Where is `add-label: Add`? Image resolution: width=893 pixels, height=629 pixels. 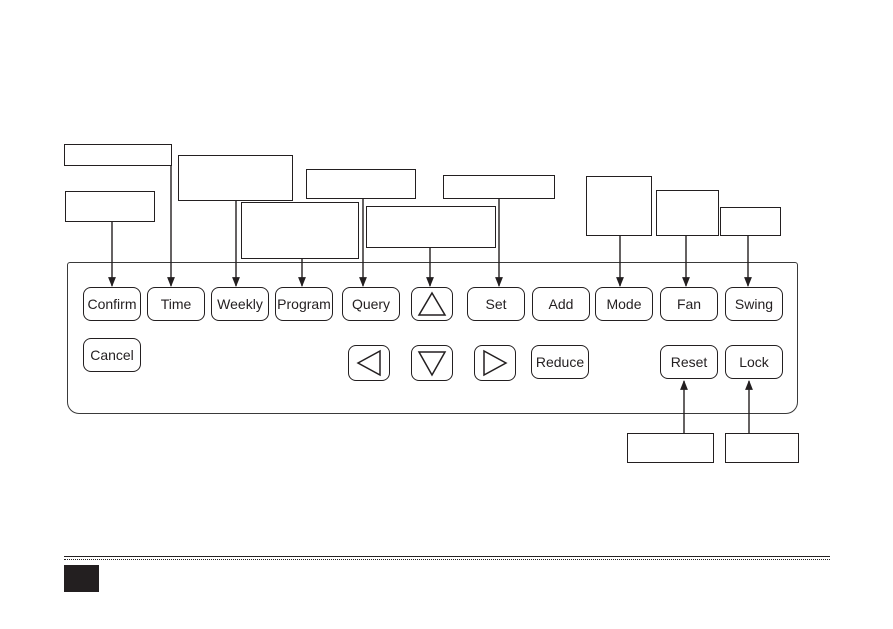 add-label: Add is located at coordinates (561, 304).